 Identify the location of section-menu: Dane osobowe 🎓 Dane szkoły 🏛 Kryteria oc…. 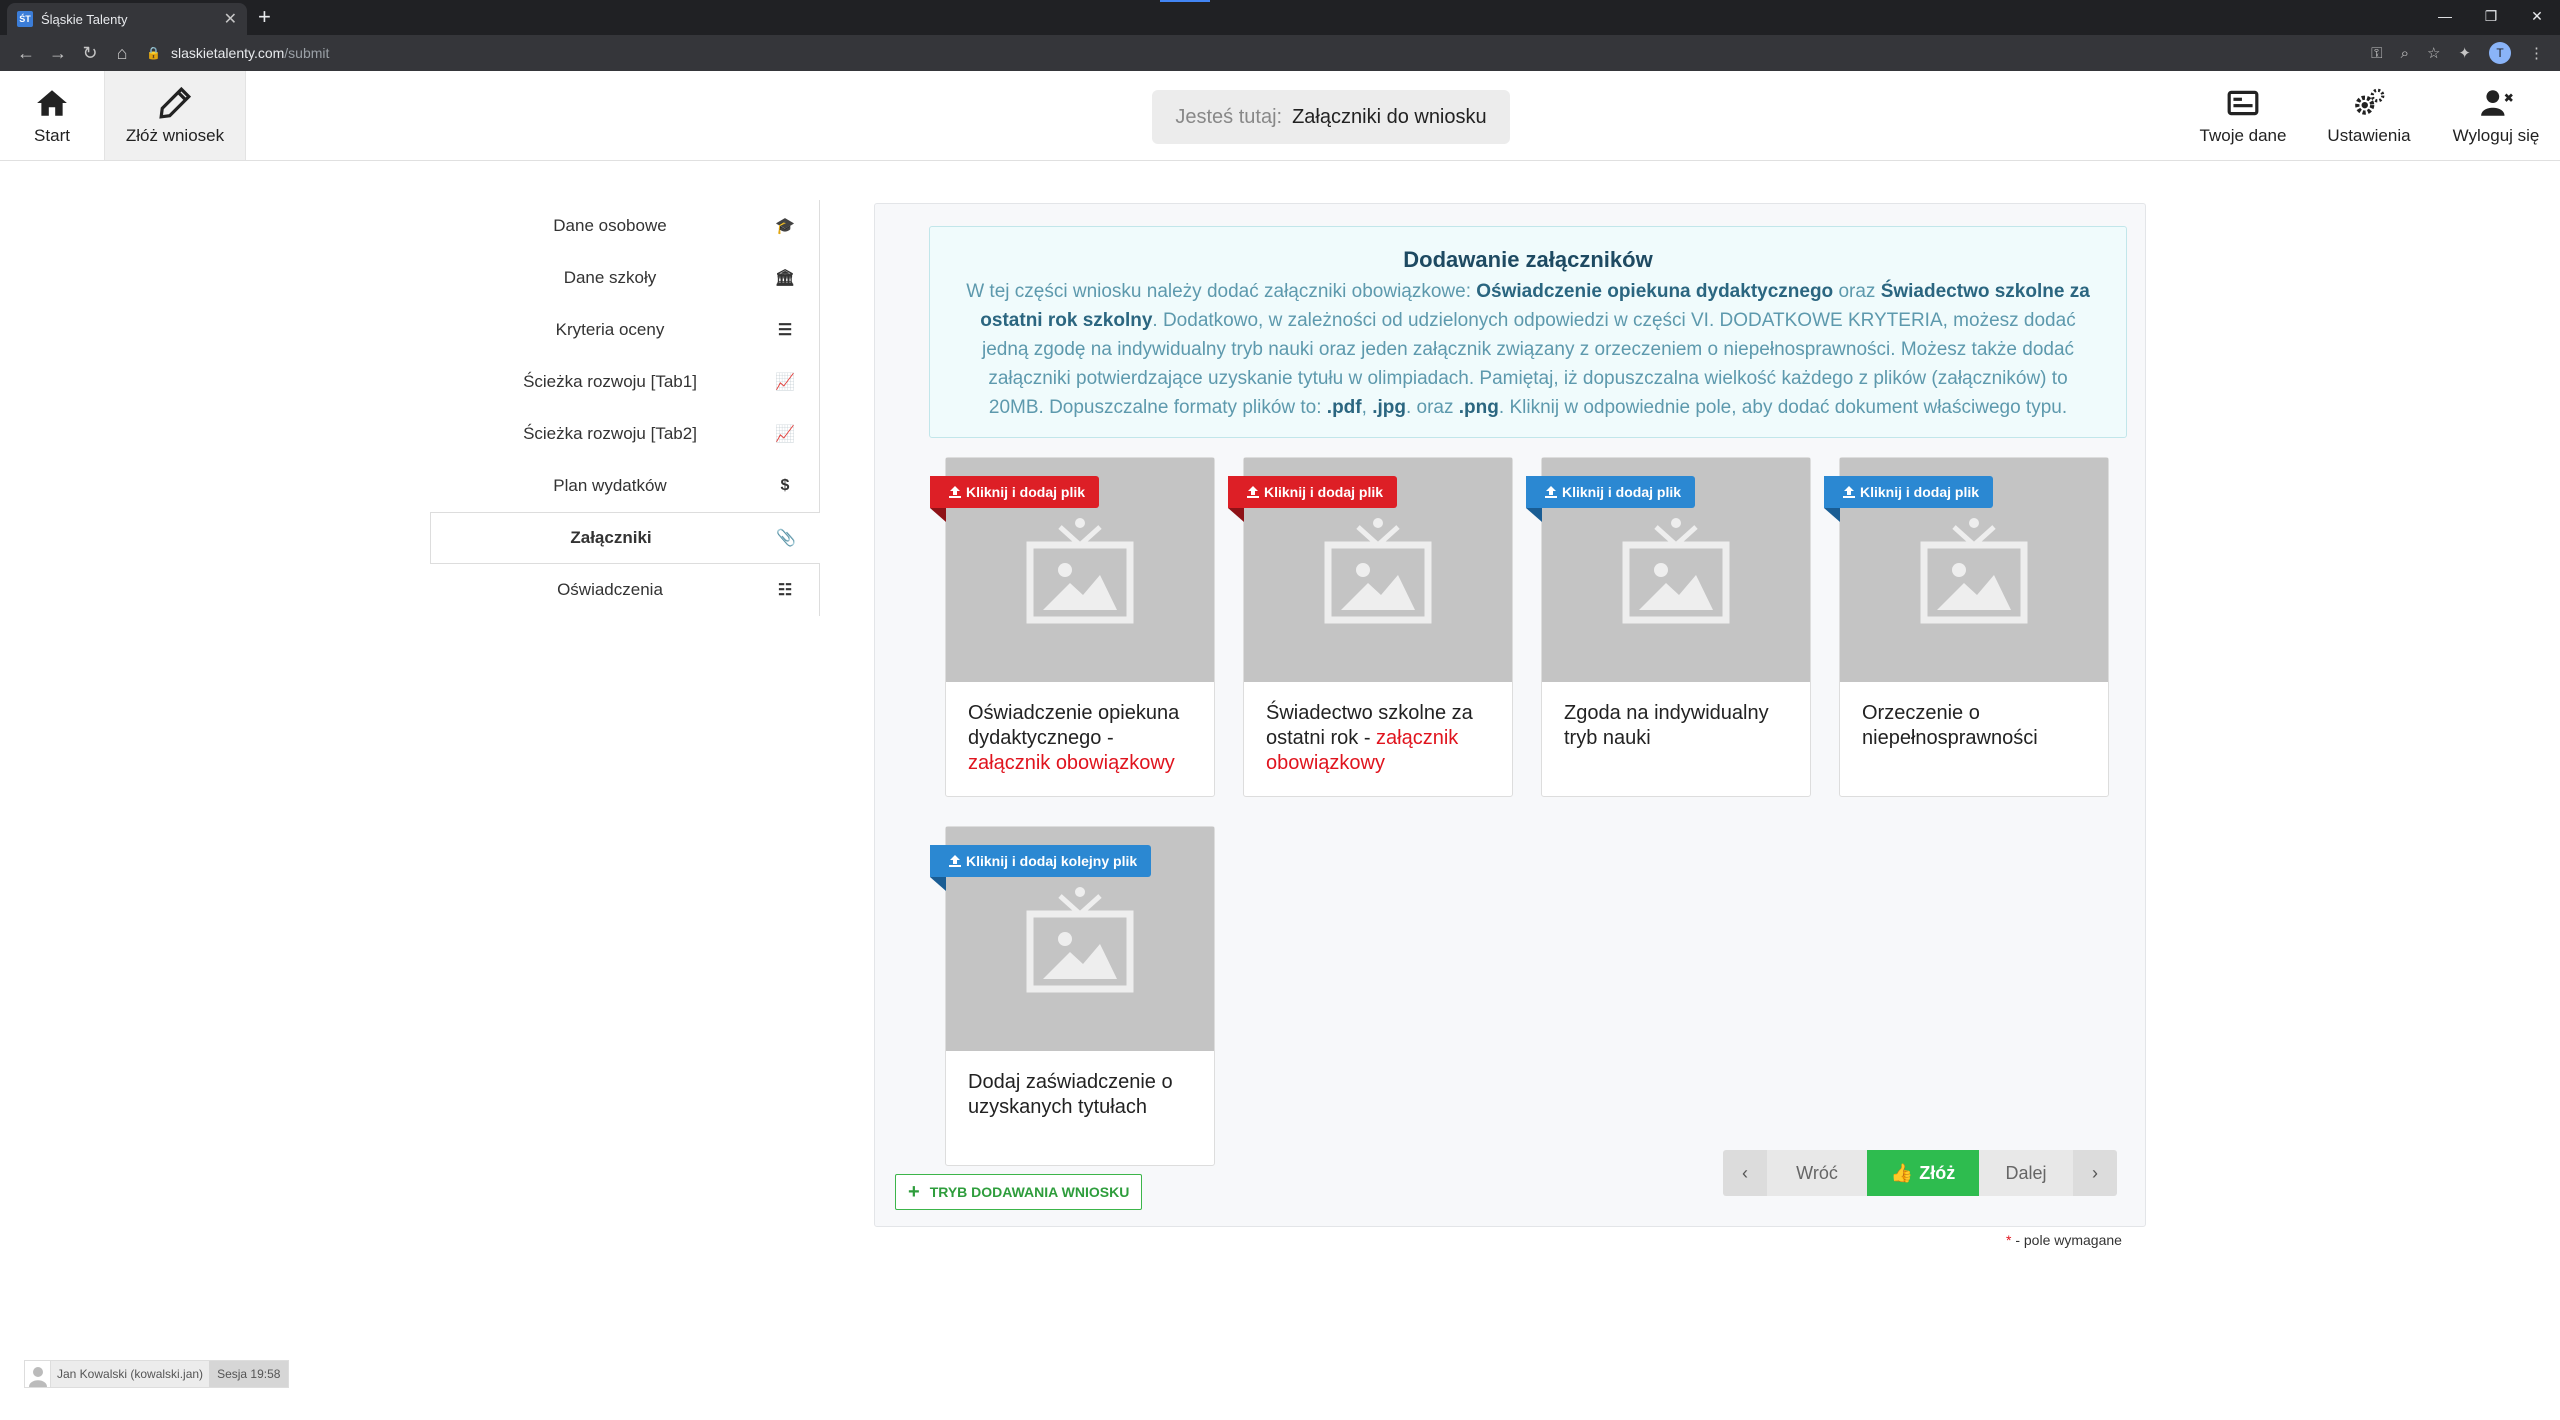
(625, 408).